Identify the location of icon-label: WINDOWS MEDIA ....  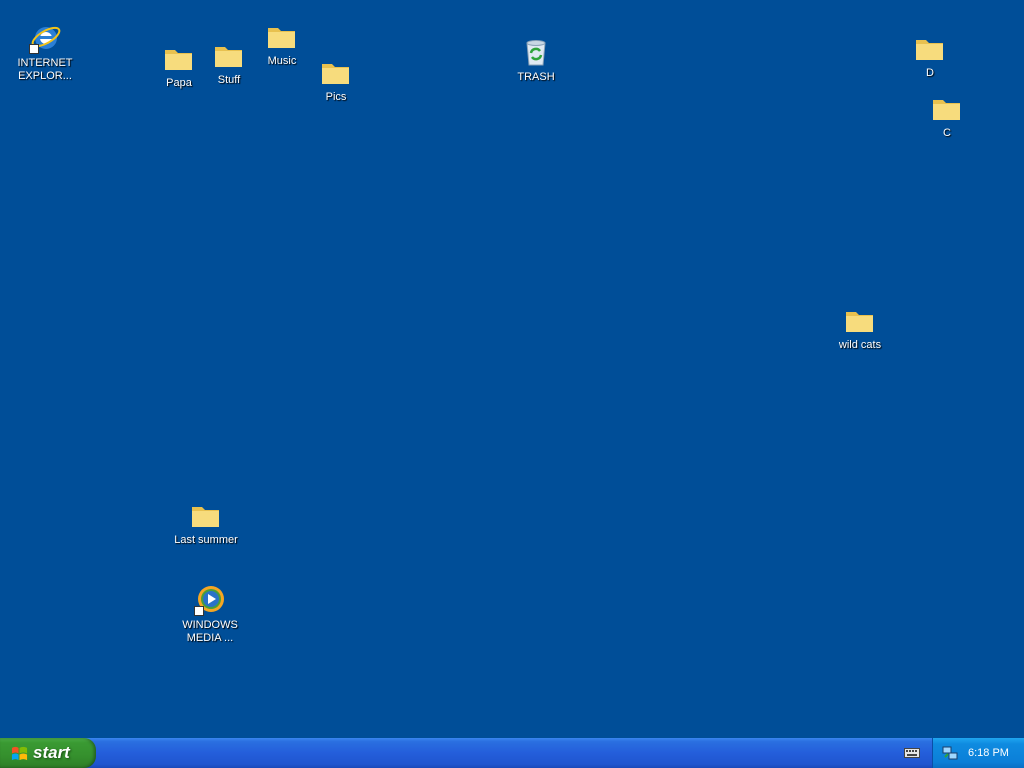
(210, 631).